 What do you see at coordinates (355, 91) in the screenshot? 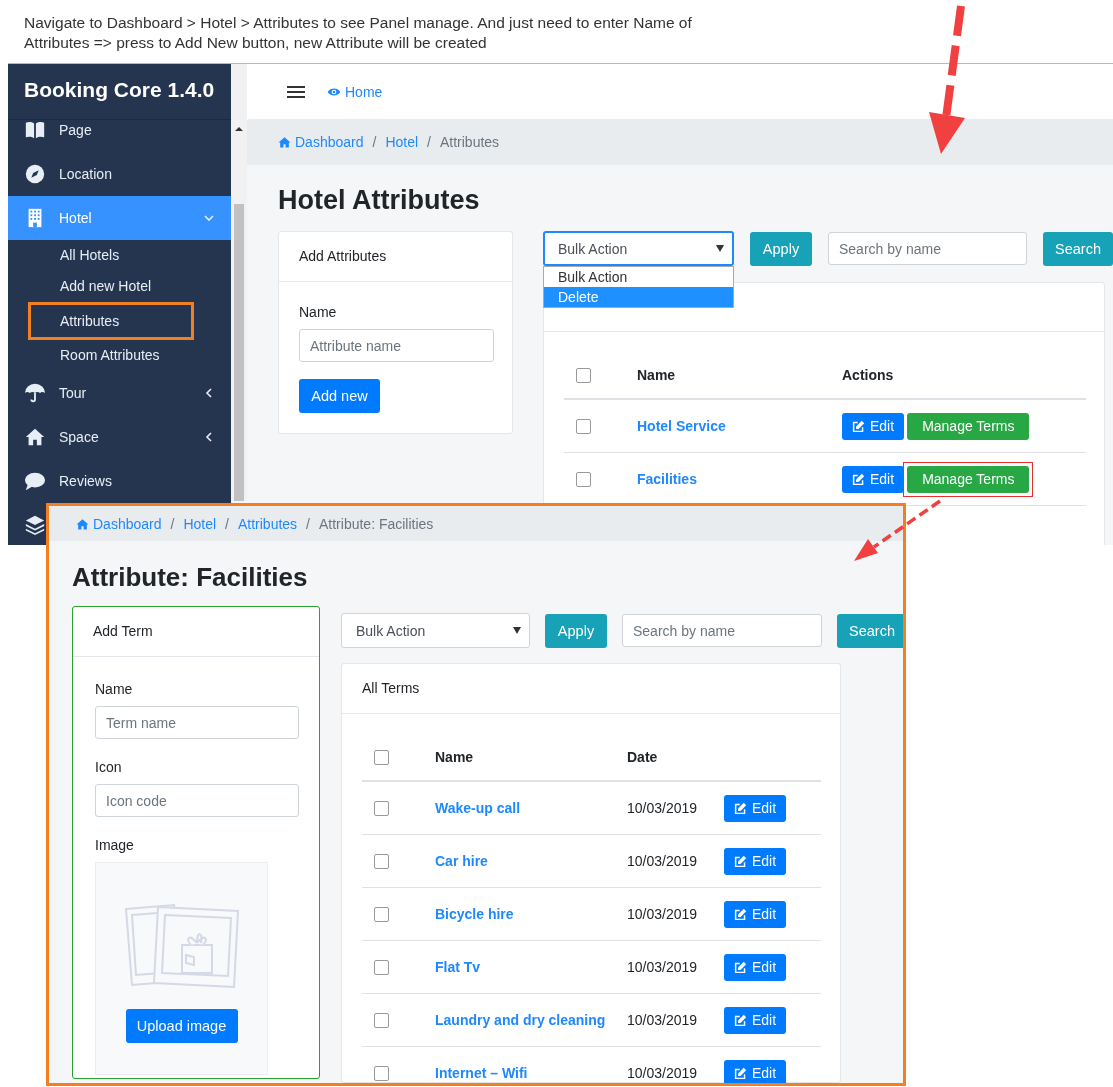
I see `home-link: Home` at bounding box center [355, 91].